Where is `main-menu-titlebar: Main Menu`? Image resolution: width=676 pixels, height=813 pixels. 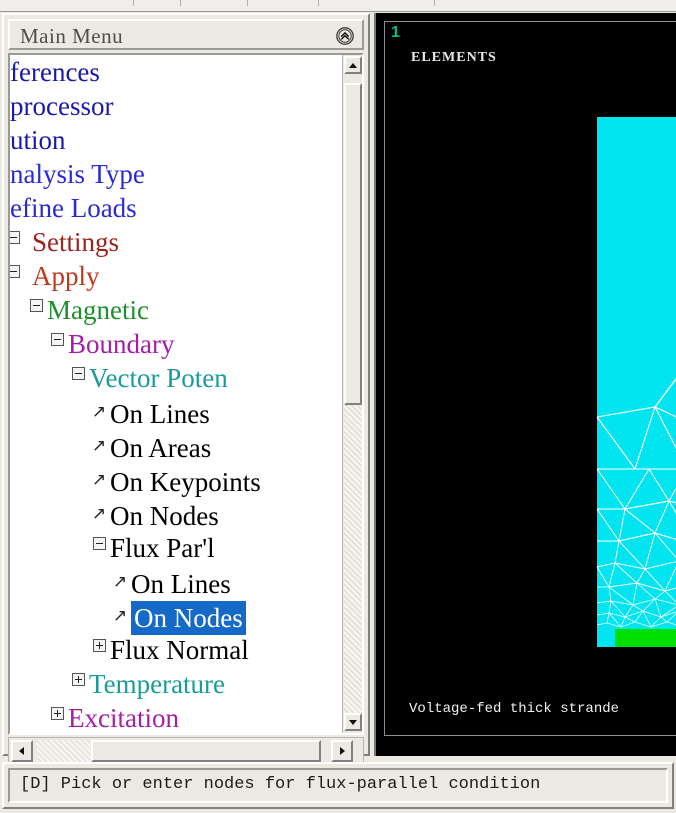 main-menu-titlebar: Main Menu is located at coordinates (186, 34).